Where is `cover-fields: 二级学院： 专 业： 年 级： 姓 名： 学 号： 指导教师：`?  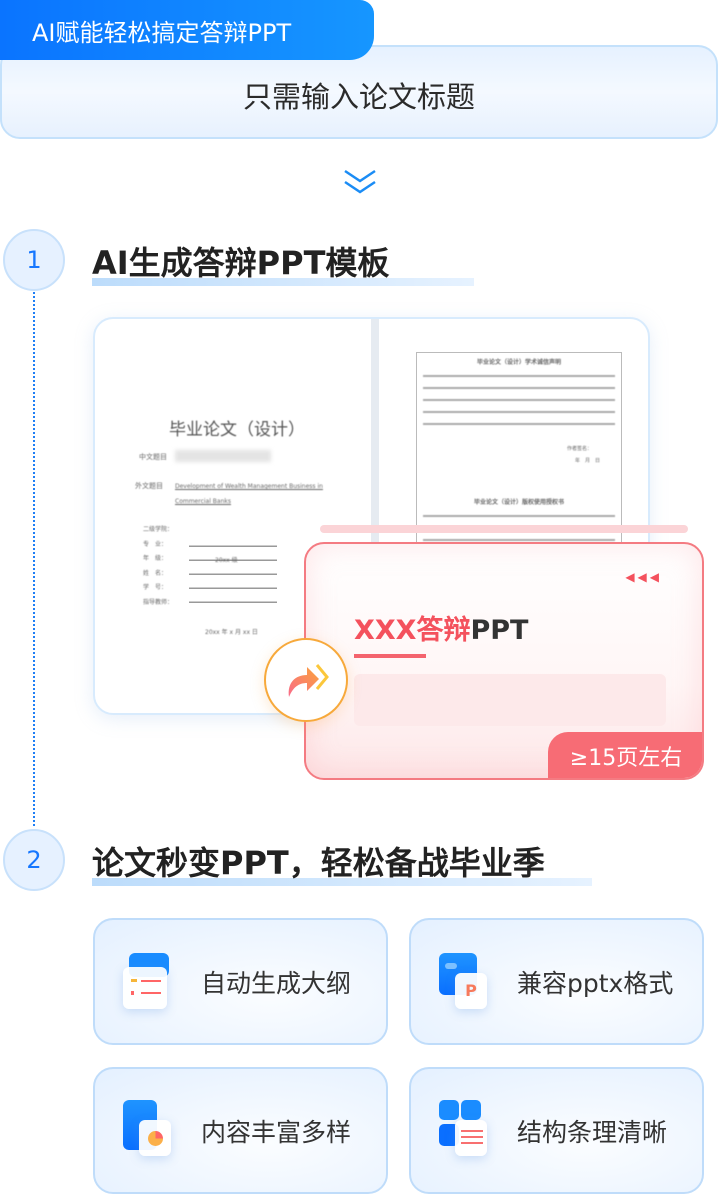 cover-fields: 二级学院： 专 业： 年 级： 姓 名： 学 号： 指导教师： is located at coordinates (158, 566).